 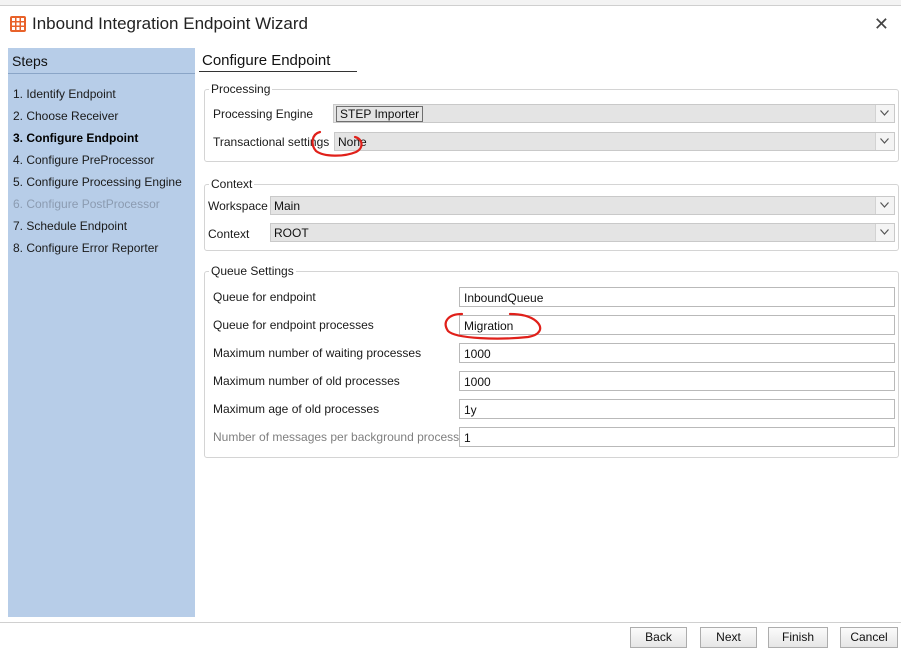 What do you see at coordinates (582, 205) in the screenshot?
I see `workspace-select: Main` at bounding box center [582, 205].